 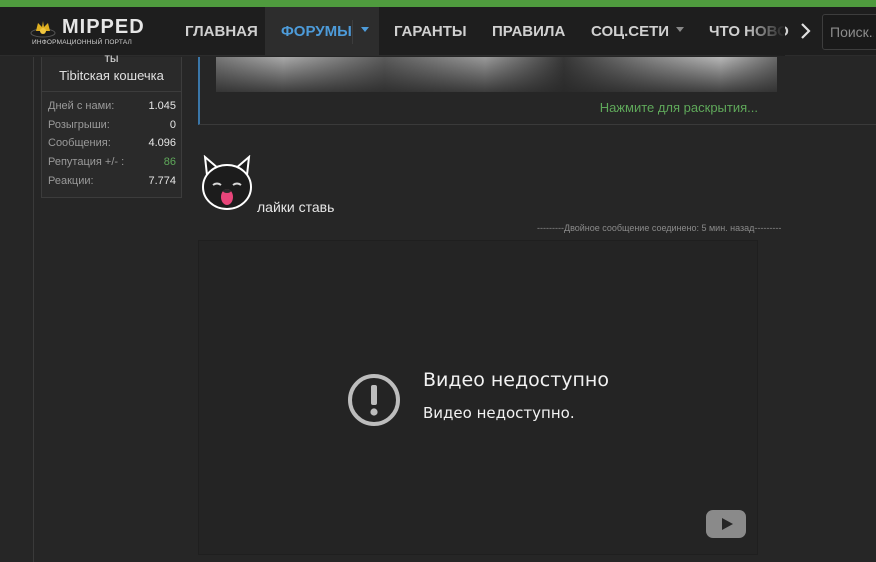 I want to click on site-logo: MIPPED ИНФОРМАЦИОННЫЙ ПОРТАЛ, so click(x=92, y=33).